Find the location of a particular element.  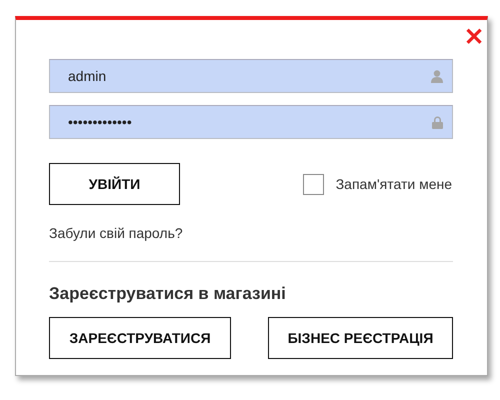

remember-label: Запам'ятати мене is located at coordinates (394, 184).